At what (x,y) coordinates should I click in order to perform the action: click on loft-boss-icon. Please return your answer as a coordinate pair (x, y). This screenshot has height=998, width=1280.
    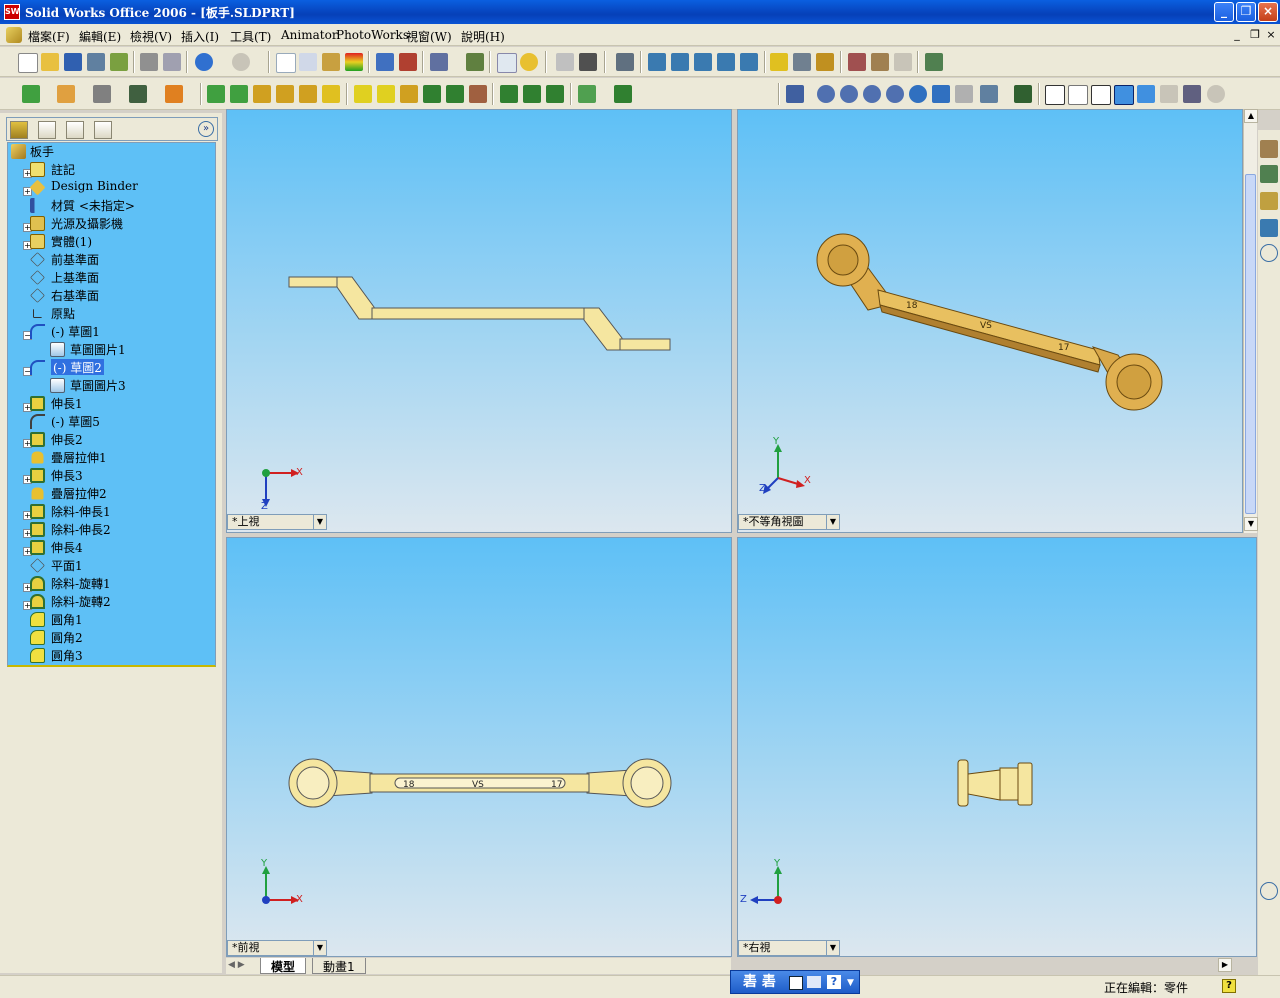
    Looking at the image, I should click on (331, 94).